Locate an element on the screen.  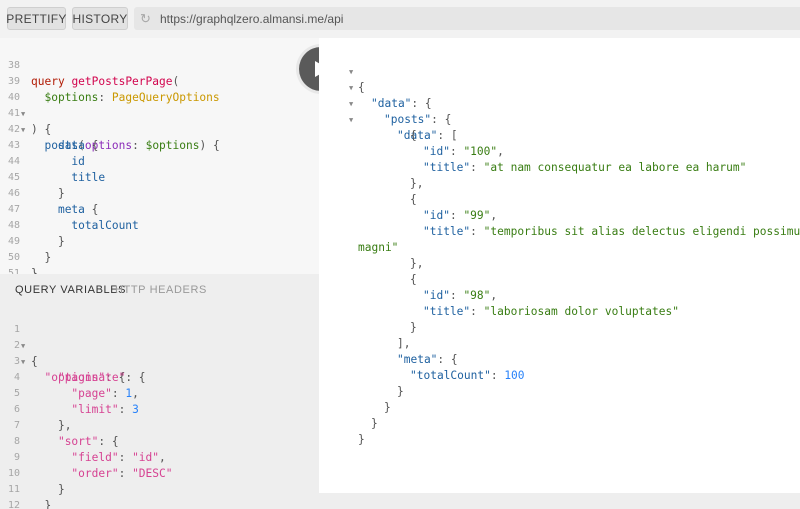
code-line: 7 "sort": { is located at coordinates (159, 425).